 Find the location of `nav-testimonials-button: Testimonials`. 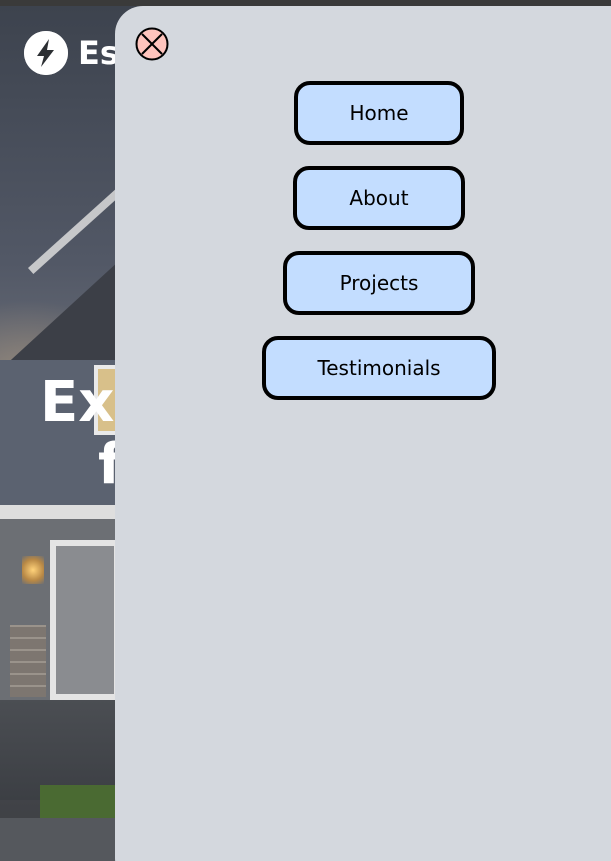

nav-testimonials-button: Testimonials is located at coordinates (379, 368).